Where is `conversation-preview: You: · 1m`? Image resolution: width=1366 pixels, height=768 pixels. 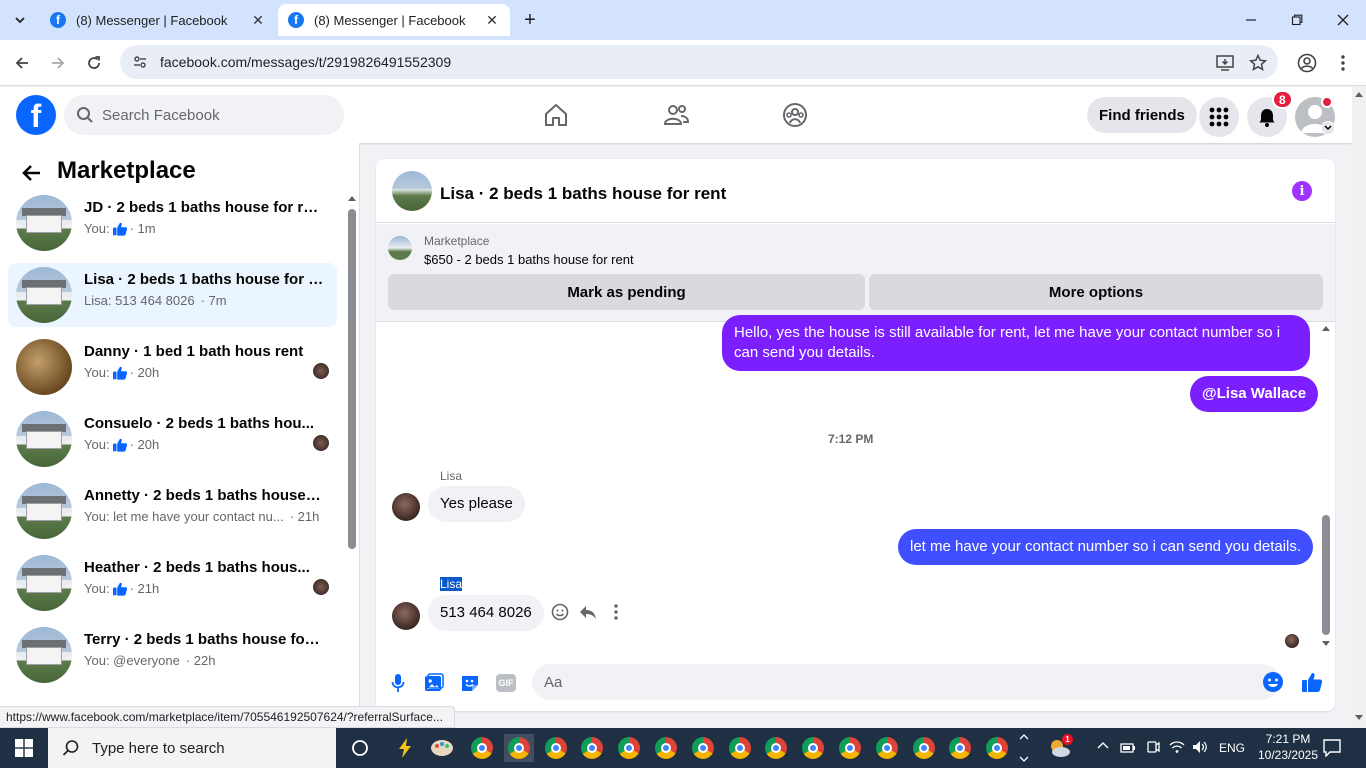
conversation-preview: You: · 1m is located at coordinates (204, 228).